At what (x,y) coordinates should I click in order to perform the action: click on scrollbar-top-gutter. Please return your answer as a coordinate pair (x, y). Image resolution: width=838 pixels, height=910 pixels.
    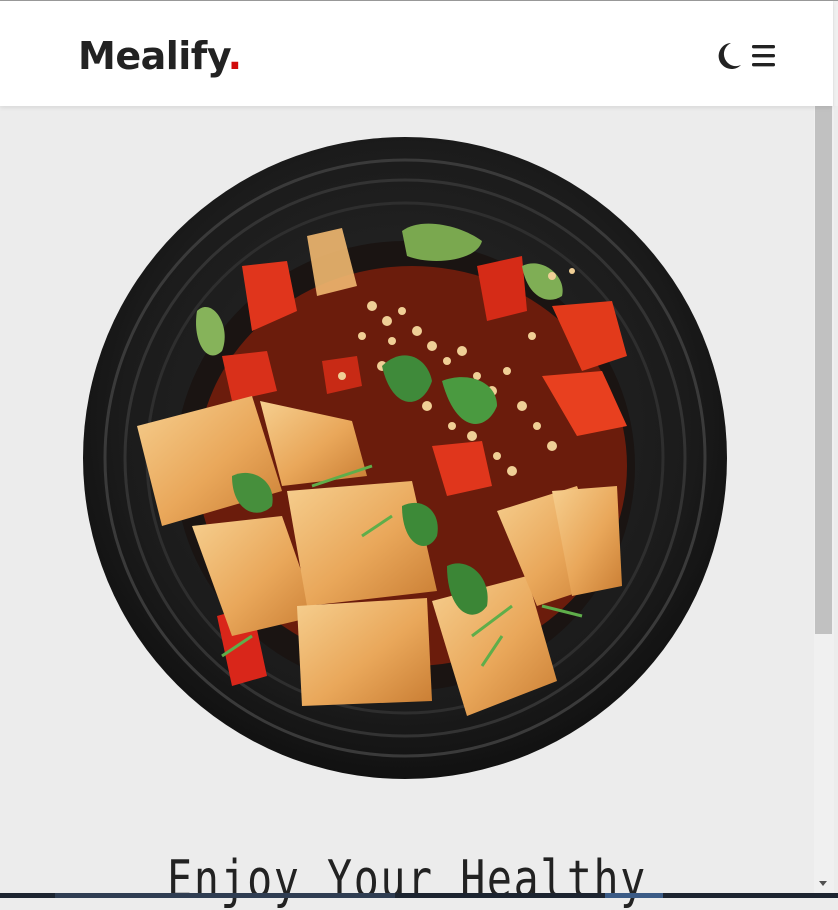
    Looking at the image, I should click on (836, 53).